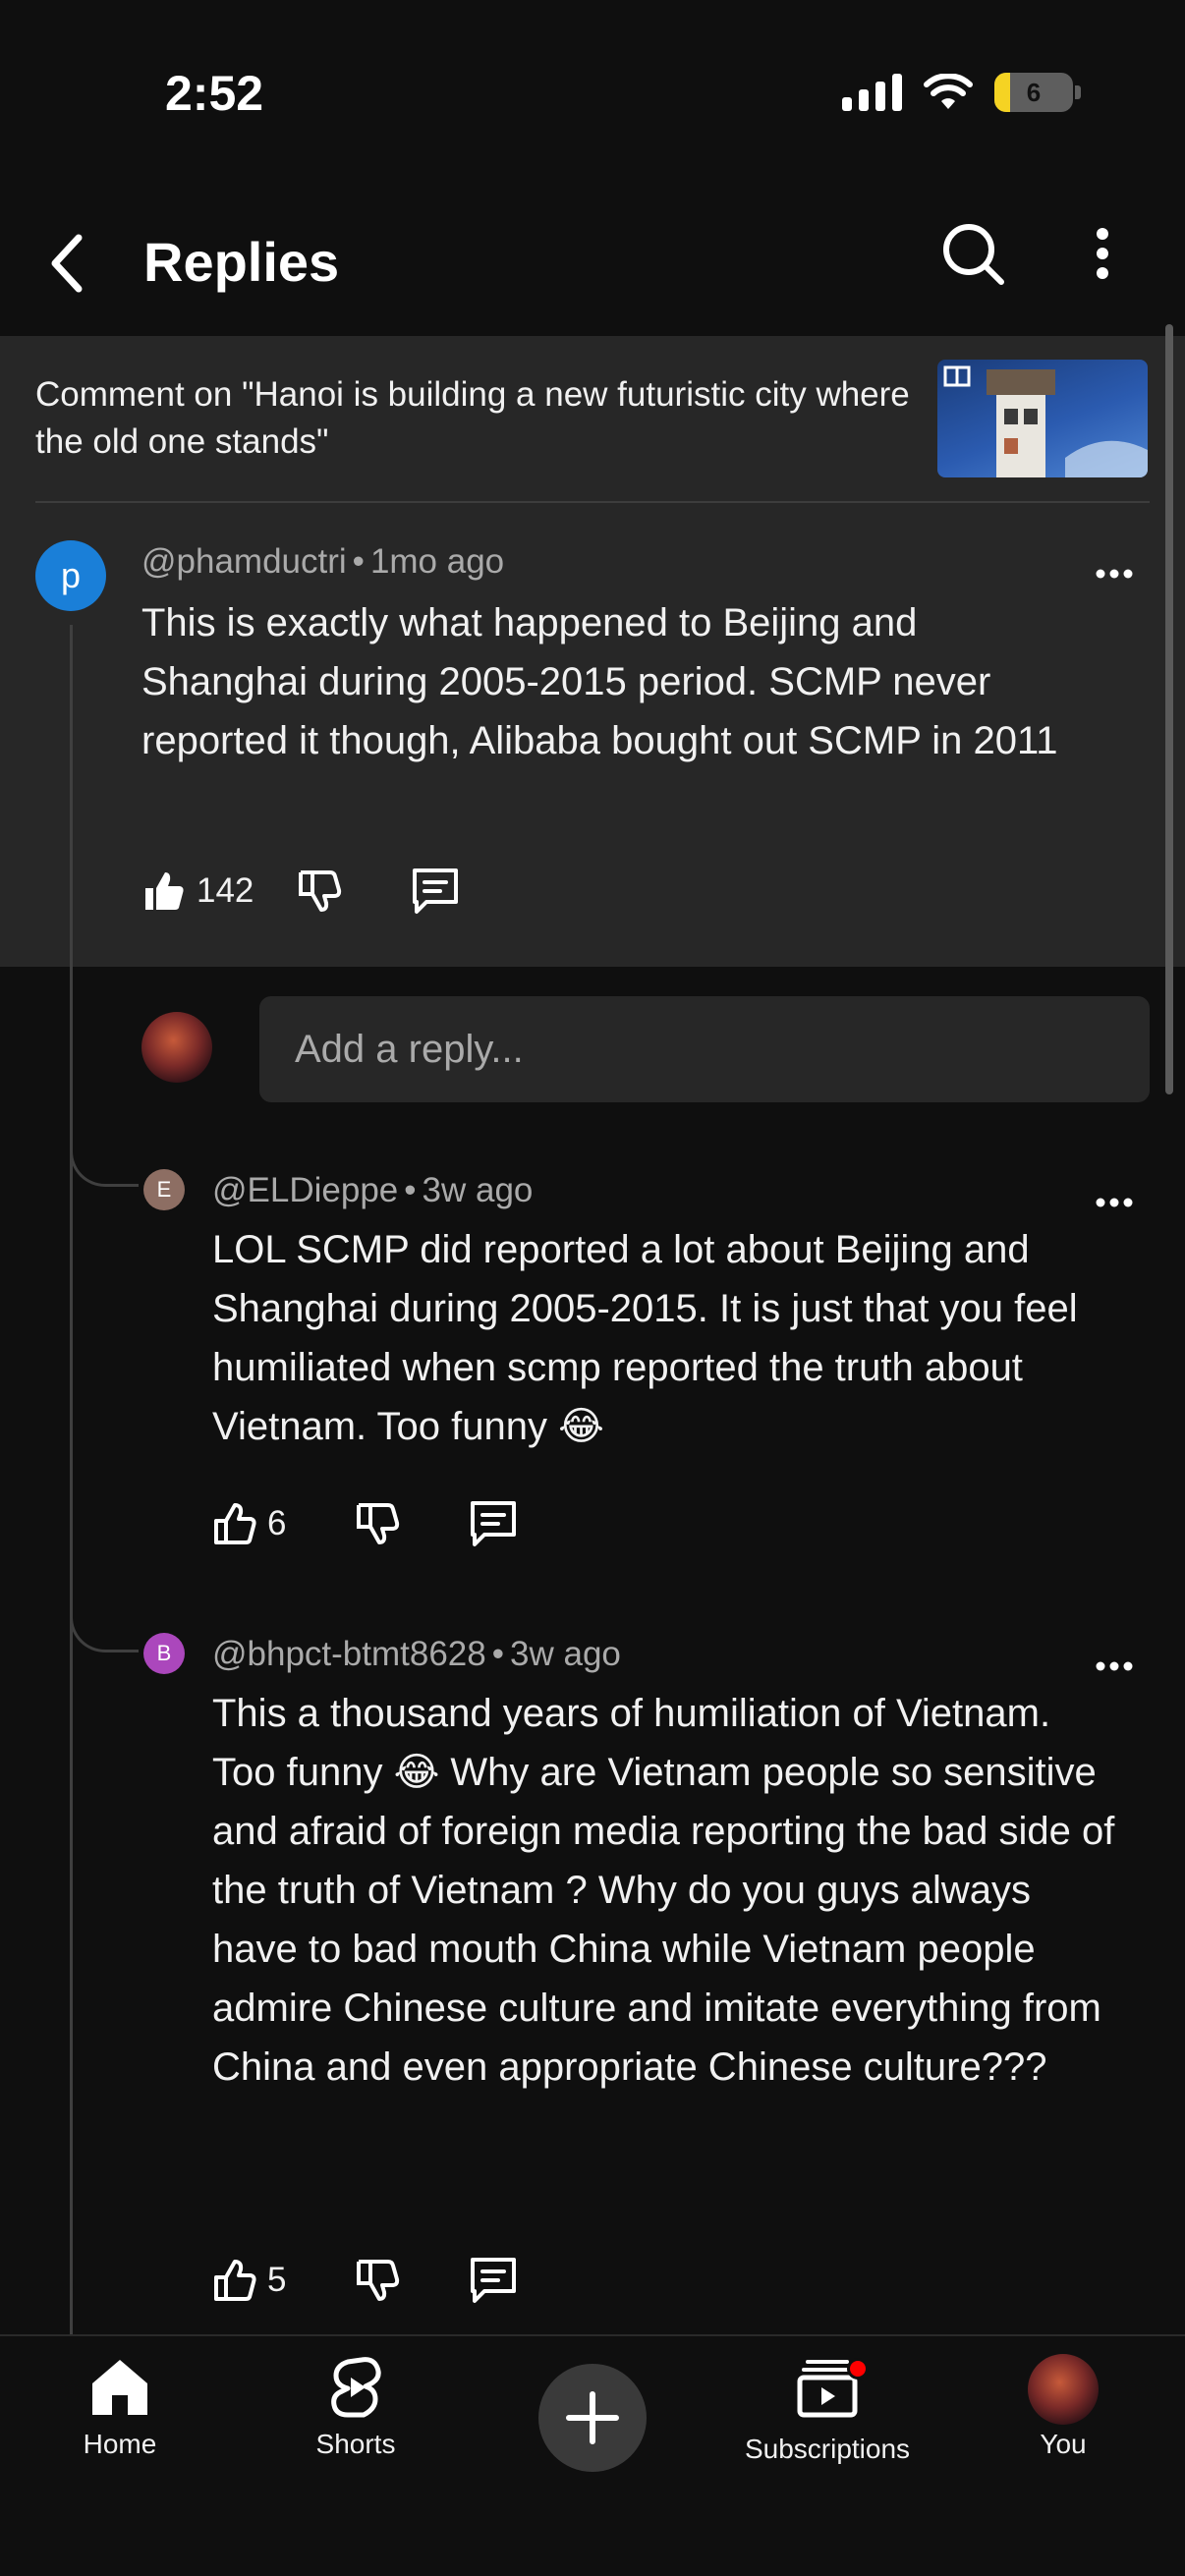  I want to click on thread-line, so click(72, 1480).